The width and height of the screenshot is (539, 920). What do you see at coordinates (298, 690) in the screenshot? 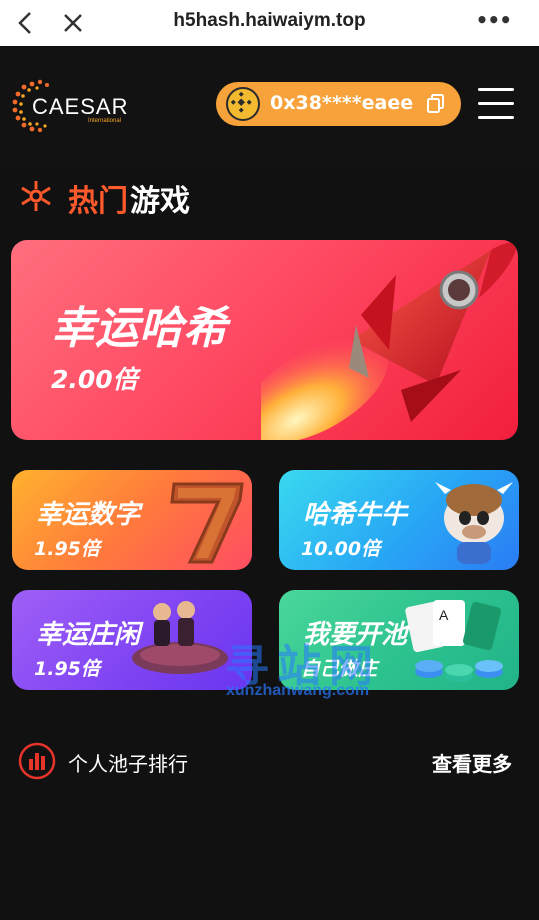
I see `watermark-url: xunzhanwang.com` at bounding box center [298, 690].